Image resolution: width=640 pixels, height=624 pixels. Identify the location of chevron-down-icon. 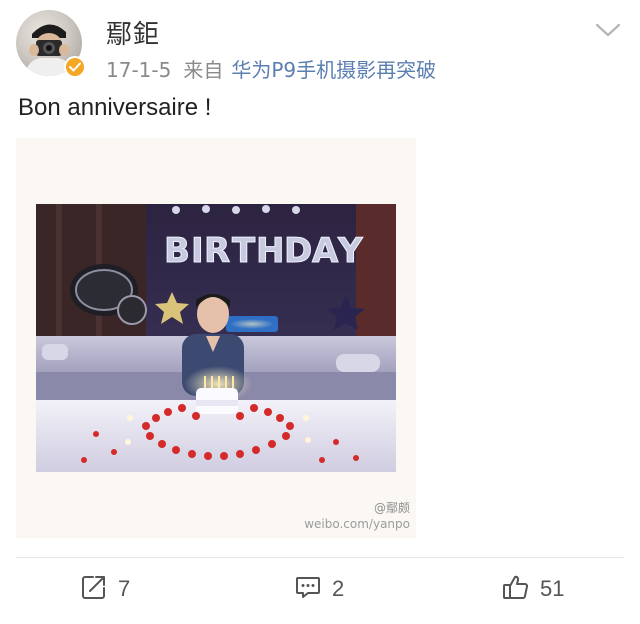
(608, 30).